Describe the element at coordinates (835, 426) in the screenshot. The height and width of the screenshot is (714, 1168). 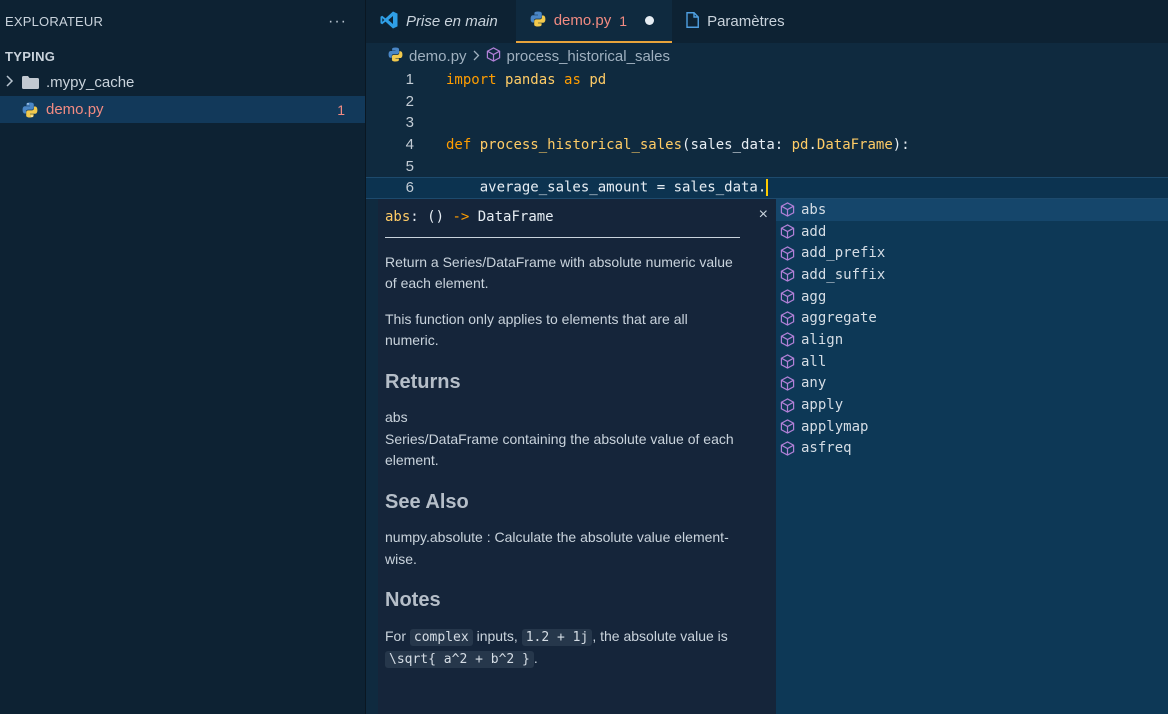
I see `suggestion-label: applymap` at that location.